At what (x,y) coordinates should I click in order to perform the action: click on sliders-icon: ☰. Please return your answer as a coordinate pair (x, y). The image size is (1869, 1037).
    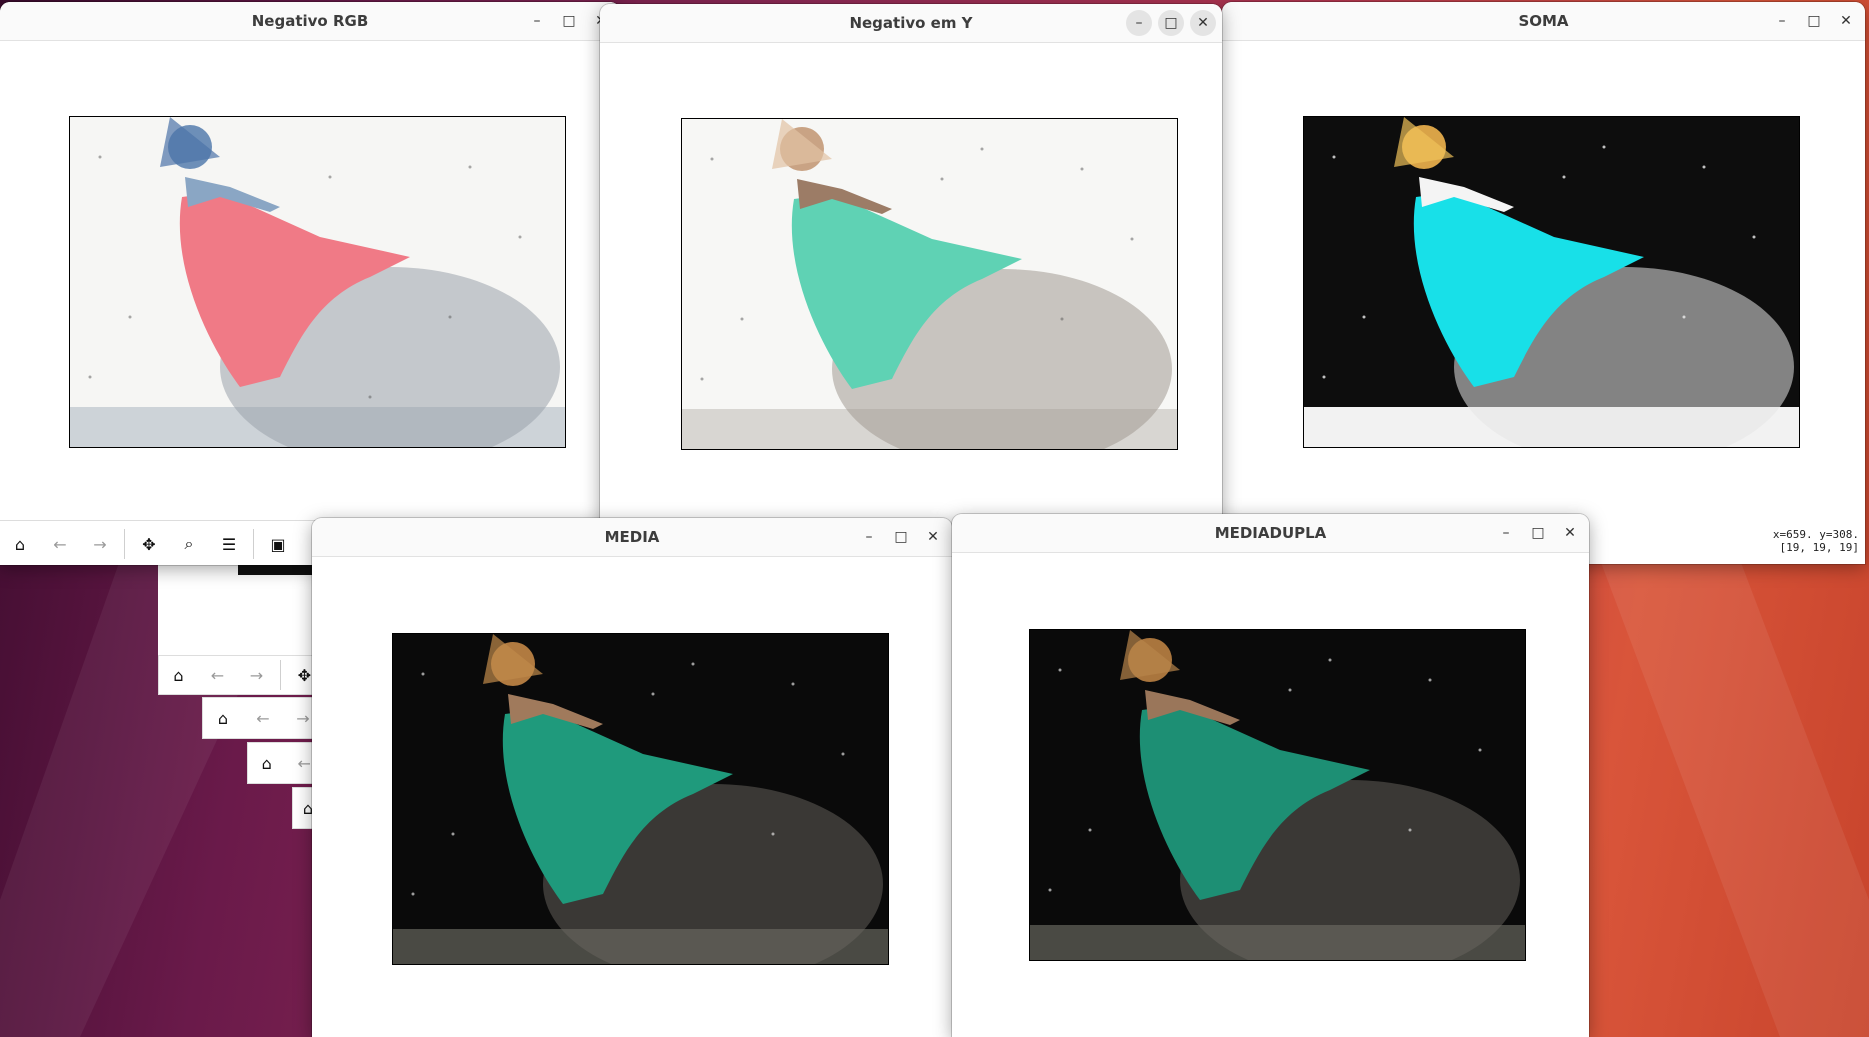
    Looking at the image, I should click on (229, 544).